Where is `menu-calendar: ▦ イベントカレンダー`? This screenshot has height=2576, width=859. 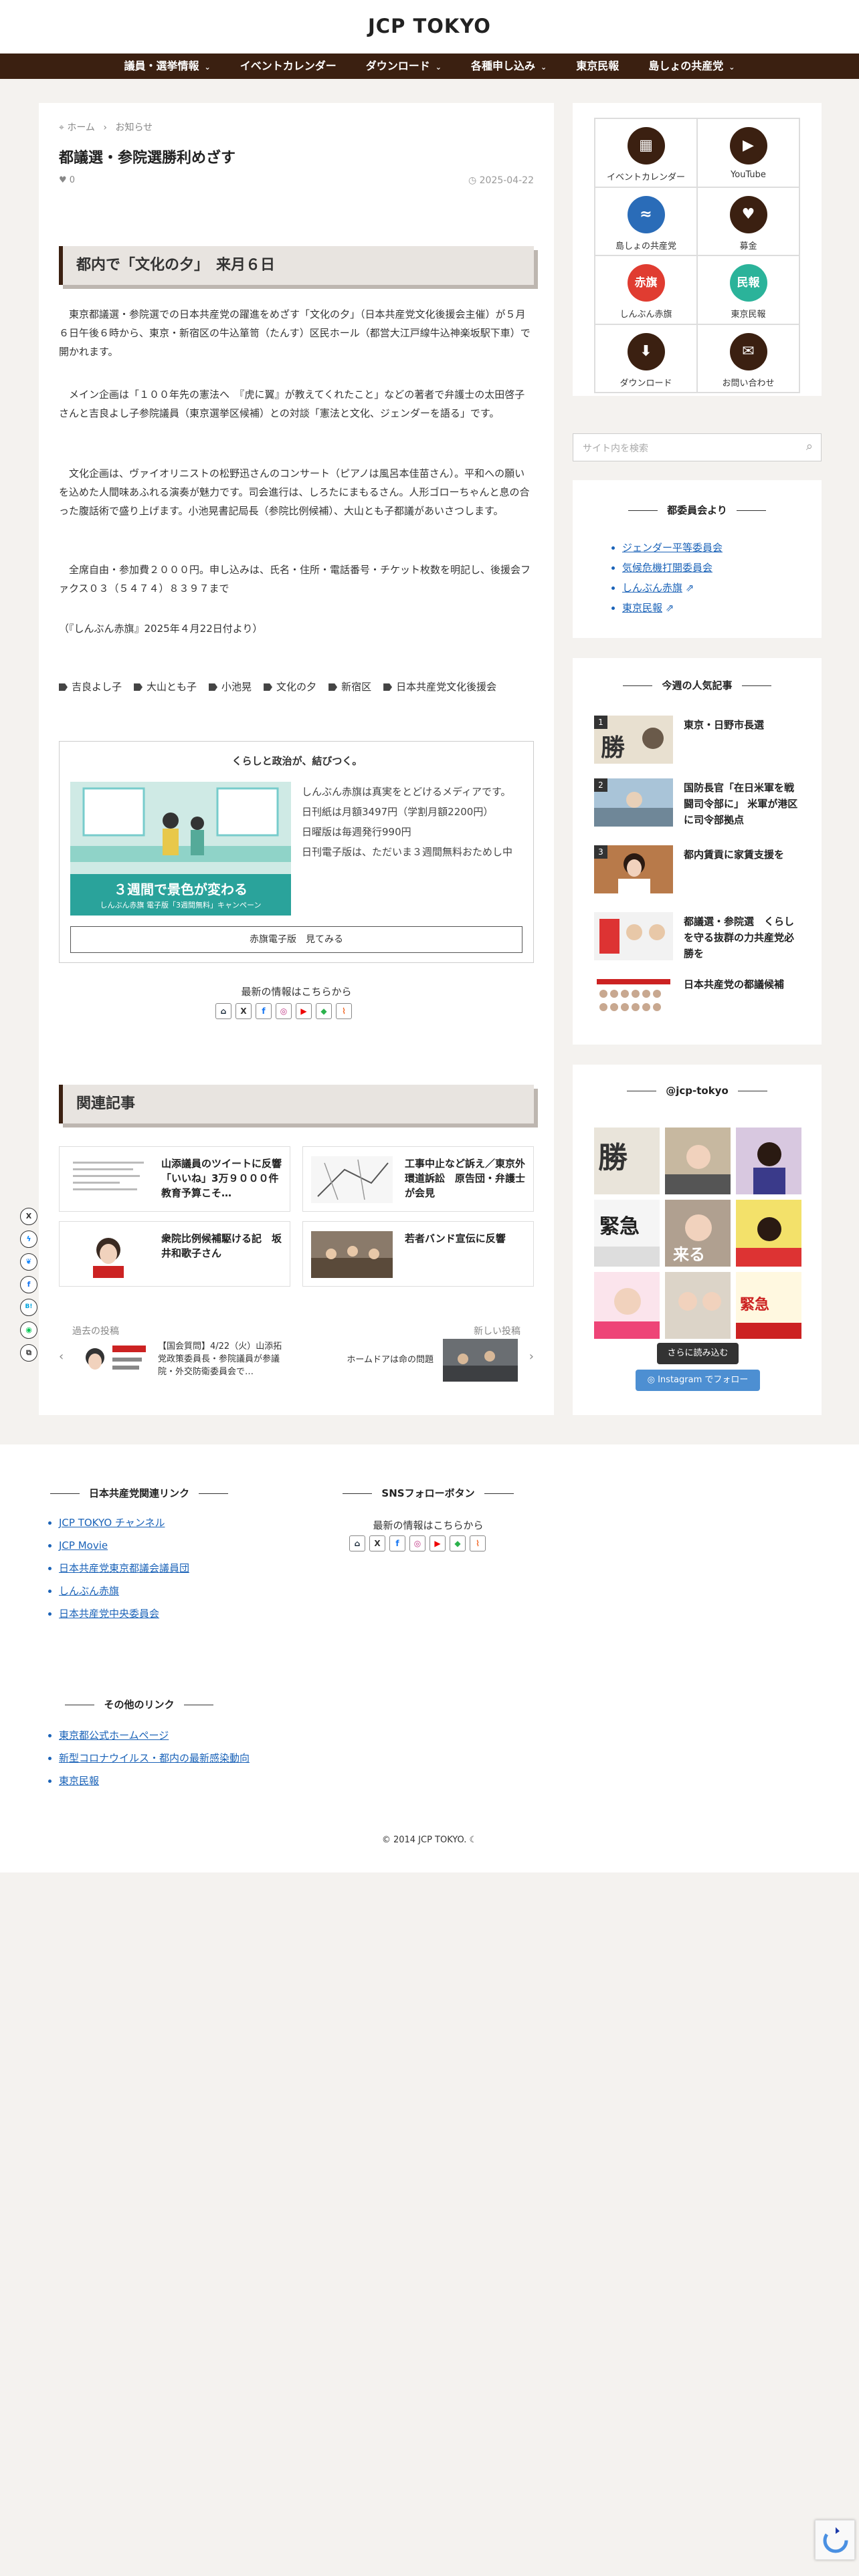
menu-calendar: ▦ イベントカレンダー is located at coordinates (646, 153).